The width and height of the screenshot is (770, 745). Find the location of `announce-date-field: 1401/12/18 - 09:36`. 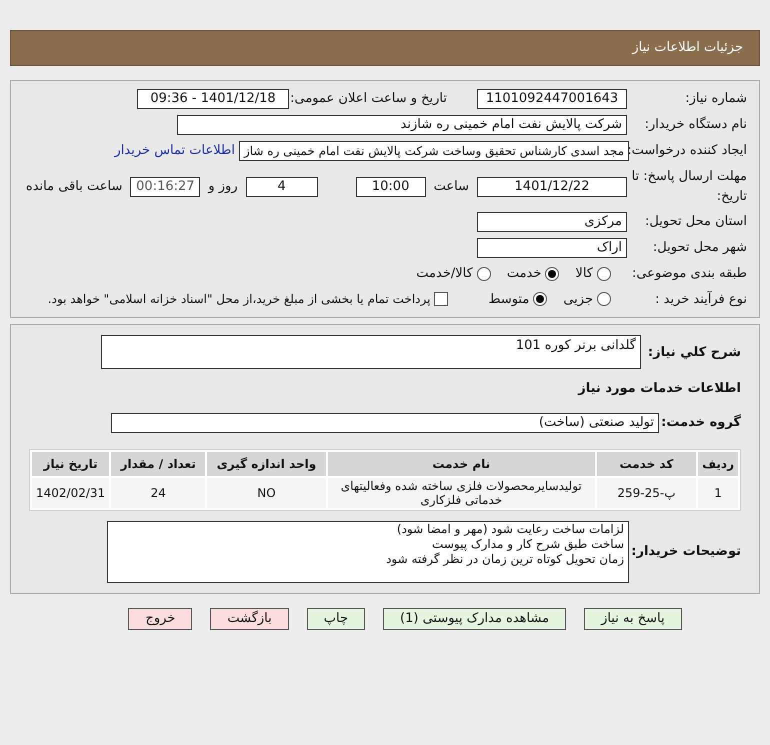

announce-date-field: 1401/12/18 - 09:36 is located at coordinates (213, 99).